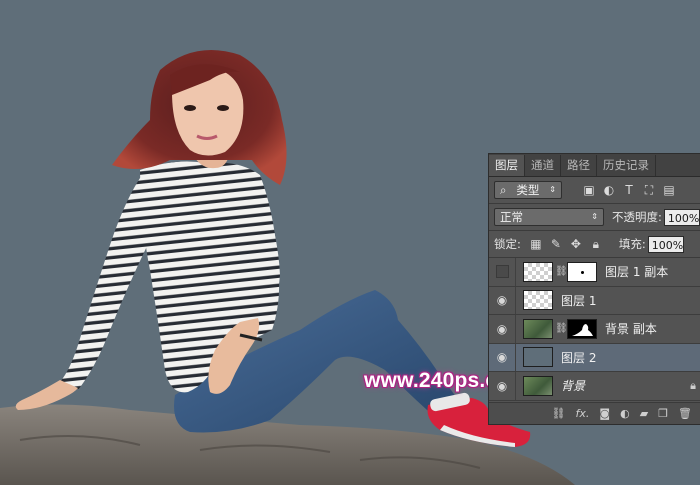 This screenshot has height=485, width=700. What do you see at coordinates (579, 165) in the screenshot?
I see `tab-paths: 路径` at bounding box center [579, 165].